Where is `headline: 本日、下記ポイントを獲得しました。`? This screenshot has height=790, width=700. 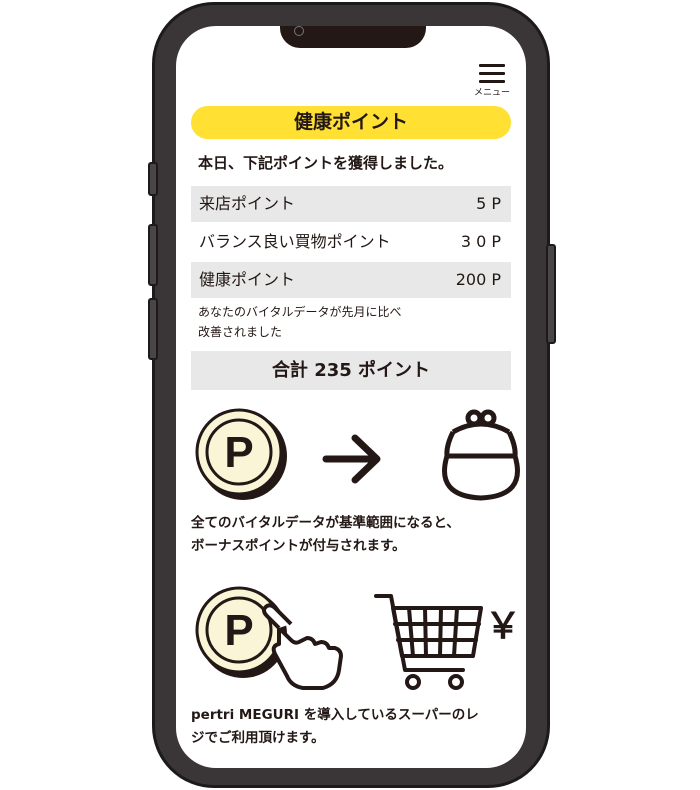 headline: 本日、下記ポイントを獲得しました。 is located at coordinates (326, 163).